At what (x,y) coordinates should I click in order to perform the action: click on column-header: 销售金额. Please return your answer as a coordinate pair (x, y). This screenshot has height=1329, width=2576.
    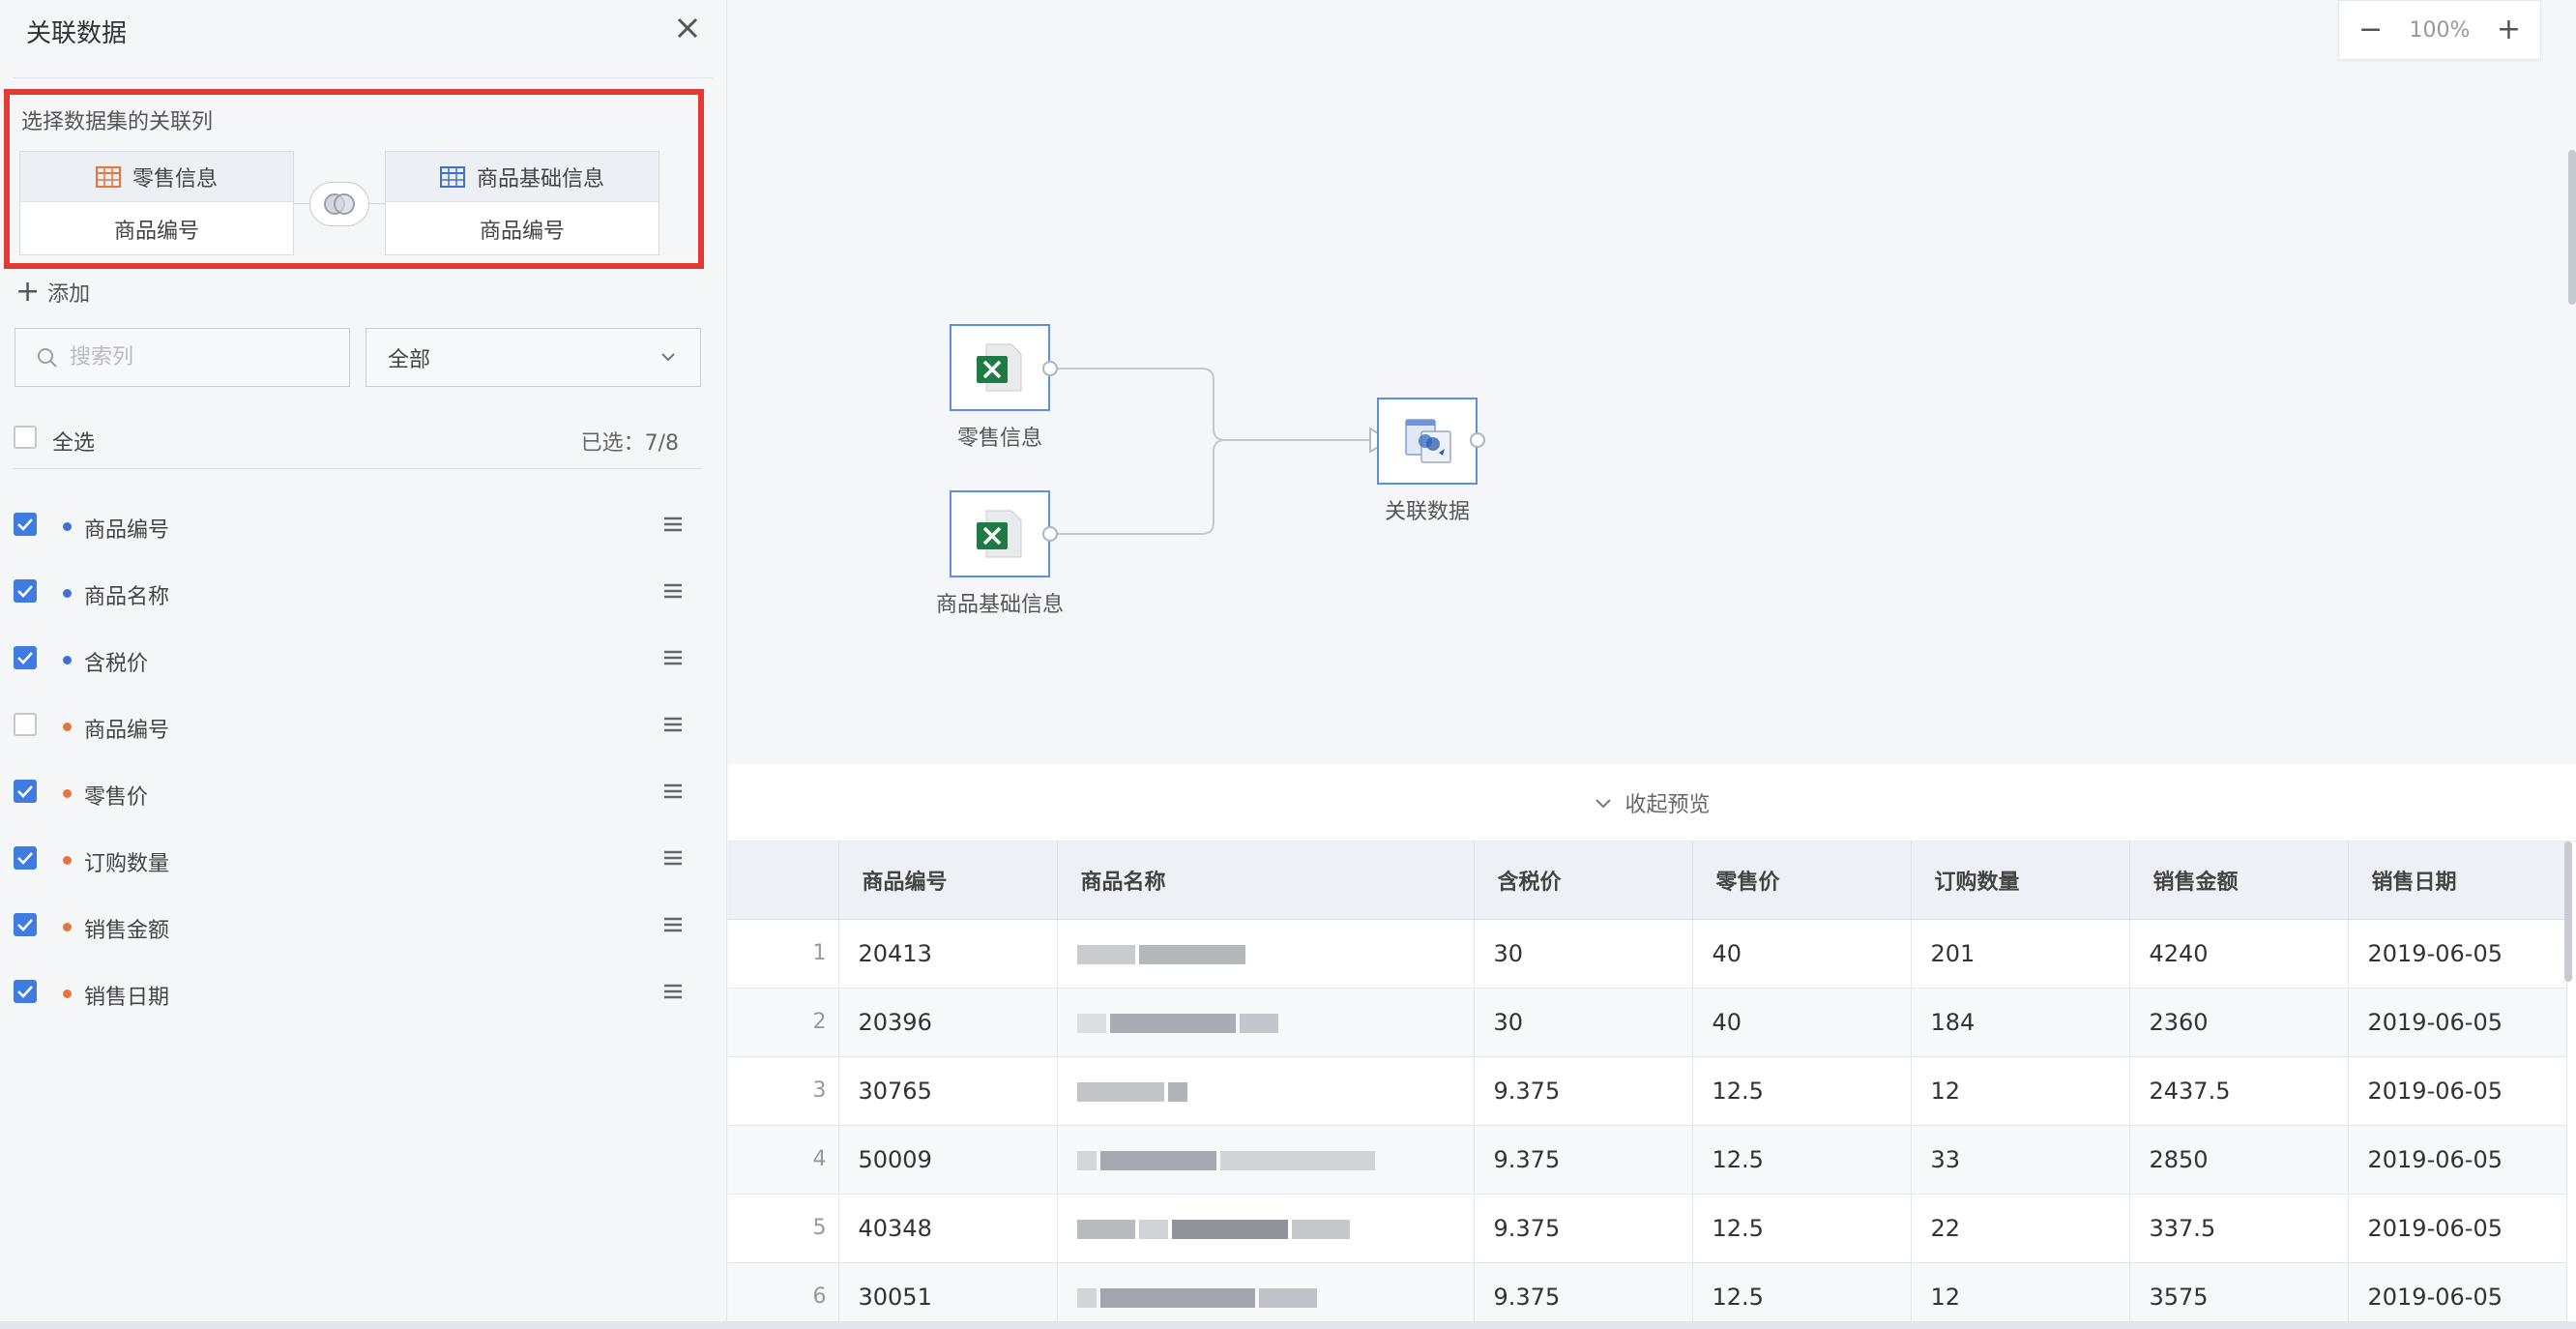
    Looking at the image, I should click on (2239, 881).